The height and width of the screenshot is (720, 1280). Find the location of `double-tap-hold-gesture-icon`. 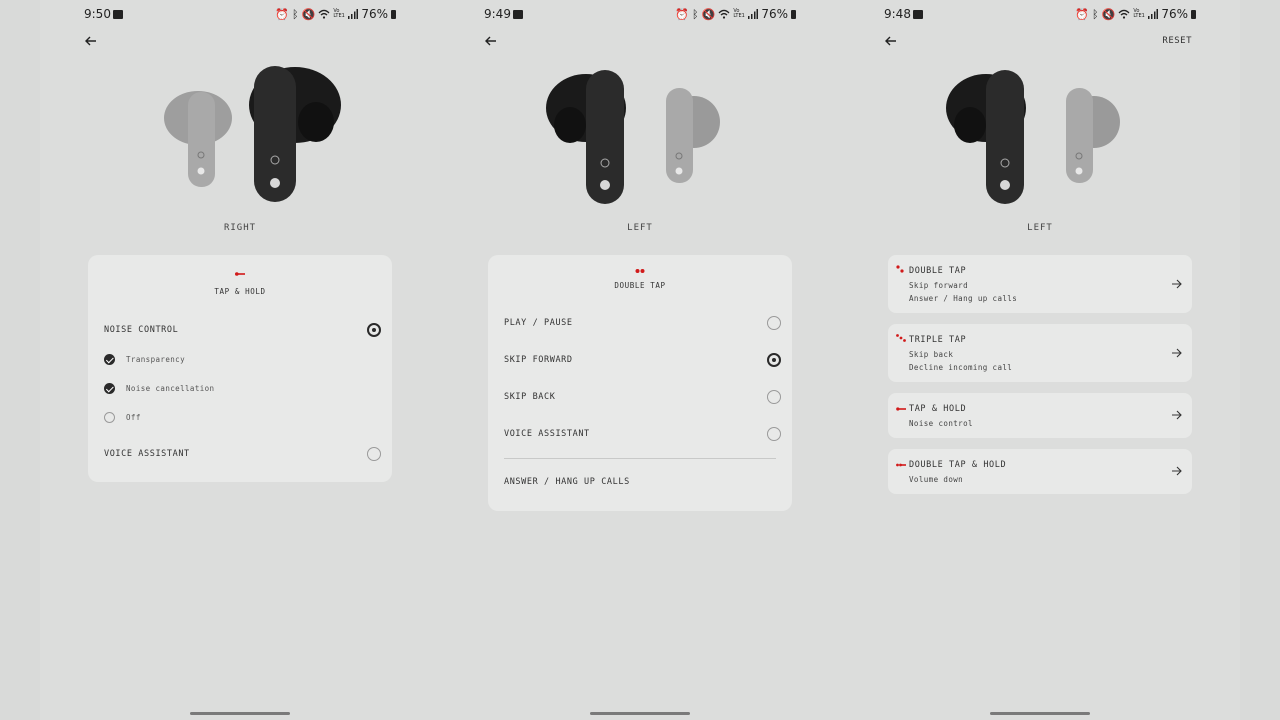

double-tap-hold-gesture-icon is located at coordinates (901, 465).